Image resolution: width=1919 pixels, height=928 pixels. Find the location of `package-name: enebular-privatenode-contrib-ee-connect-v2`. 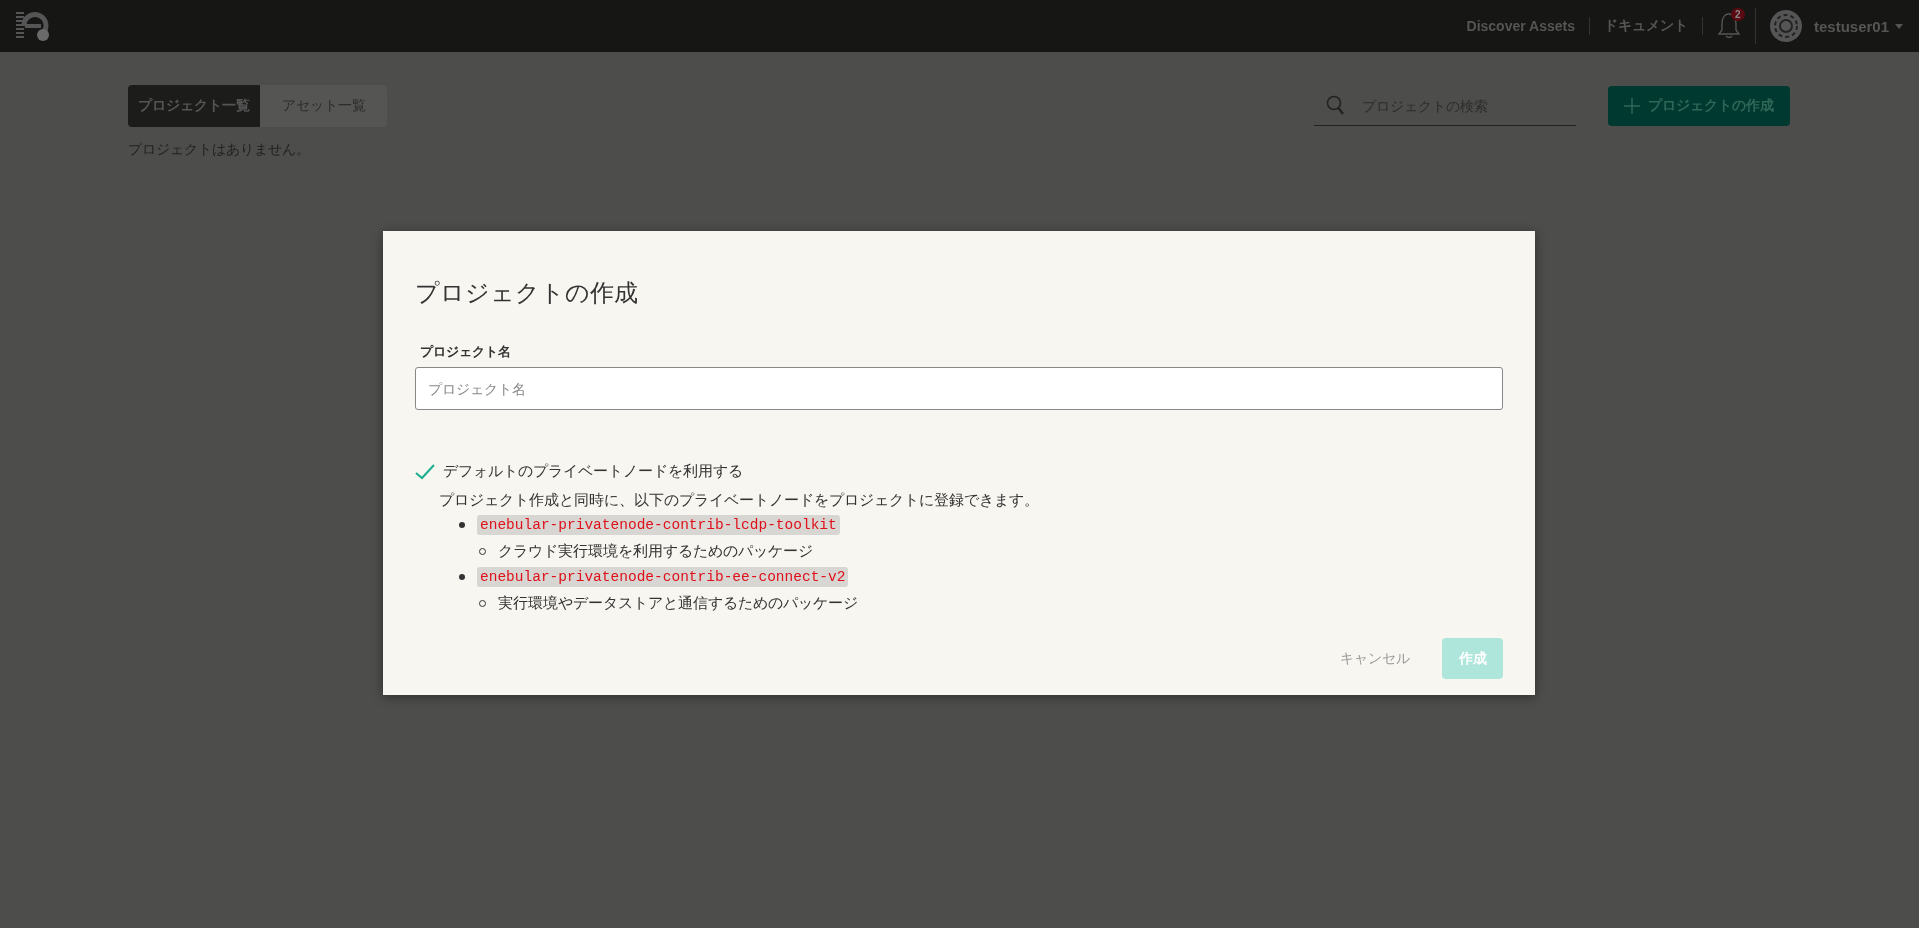

package-name: enebular-privatenode-contrib-ee-connect-v2 is located at coordinates (663, 577).